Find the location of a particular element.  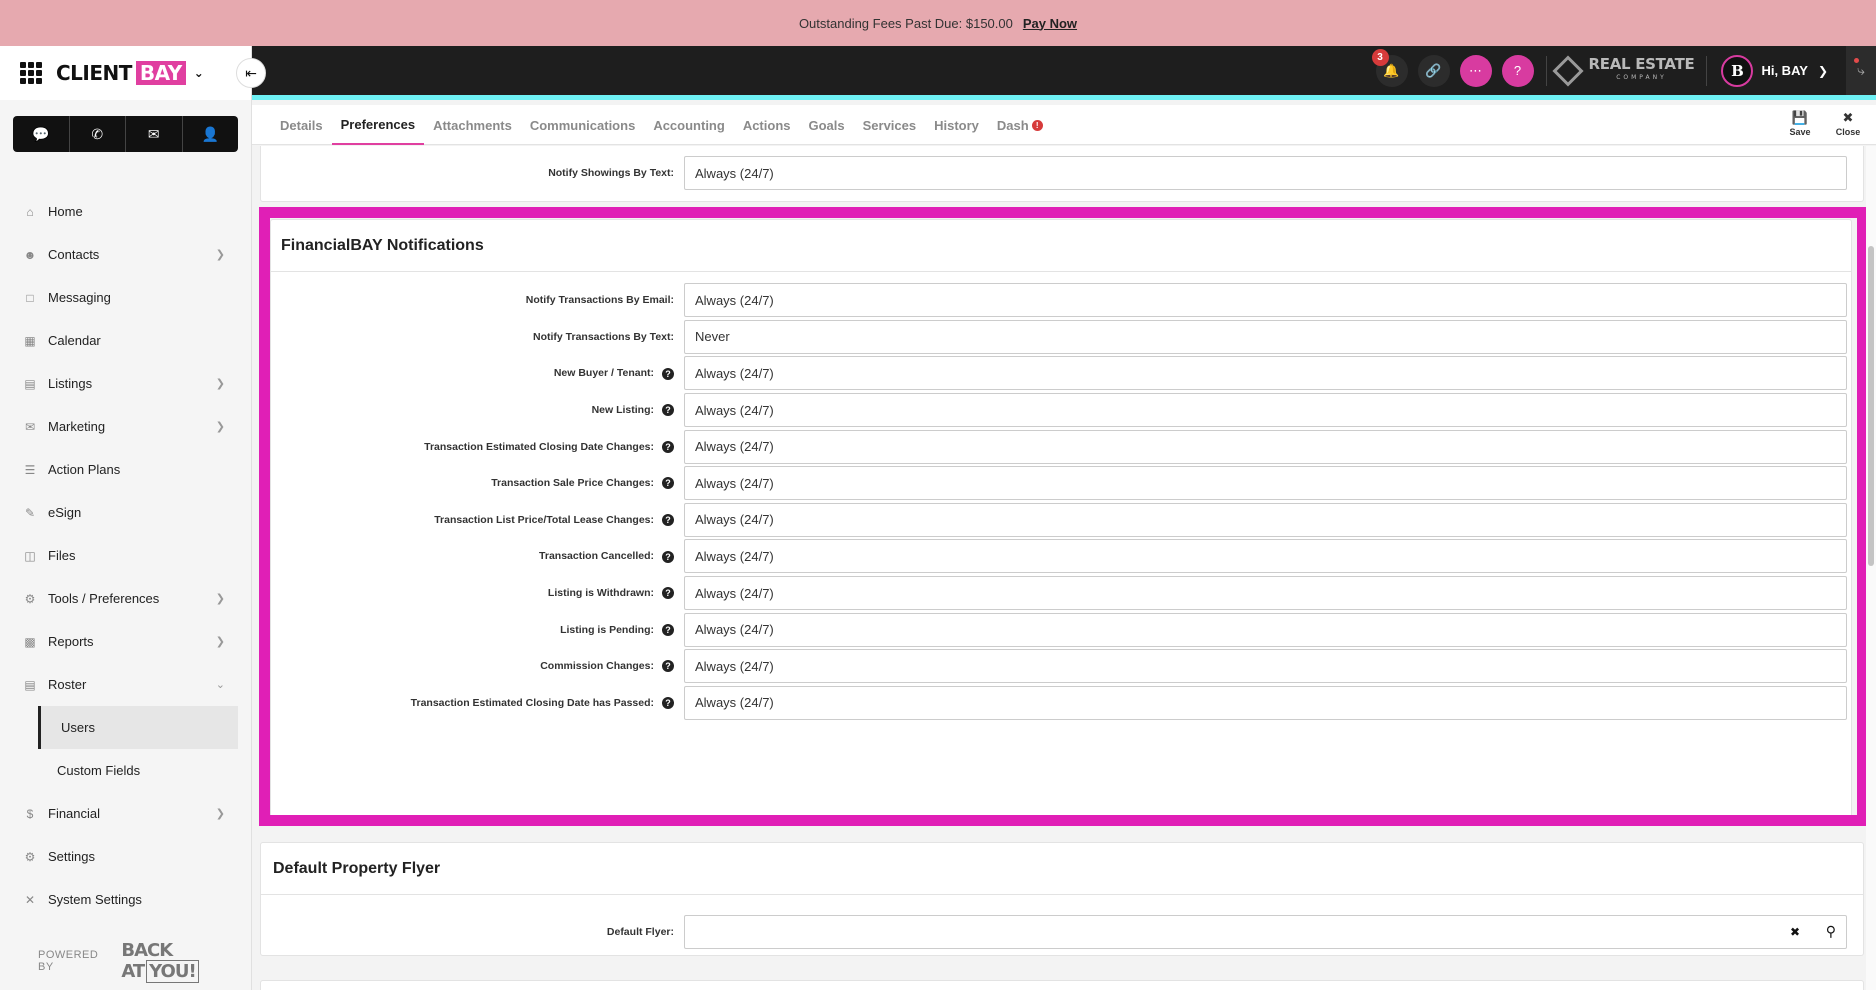

sidebar-item-home: ⌂ Home is located at coordinates (125, 211).